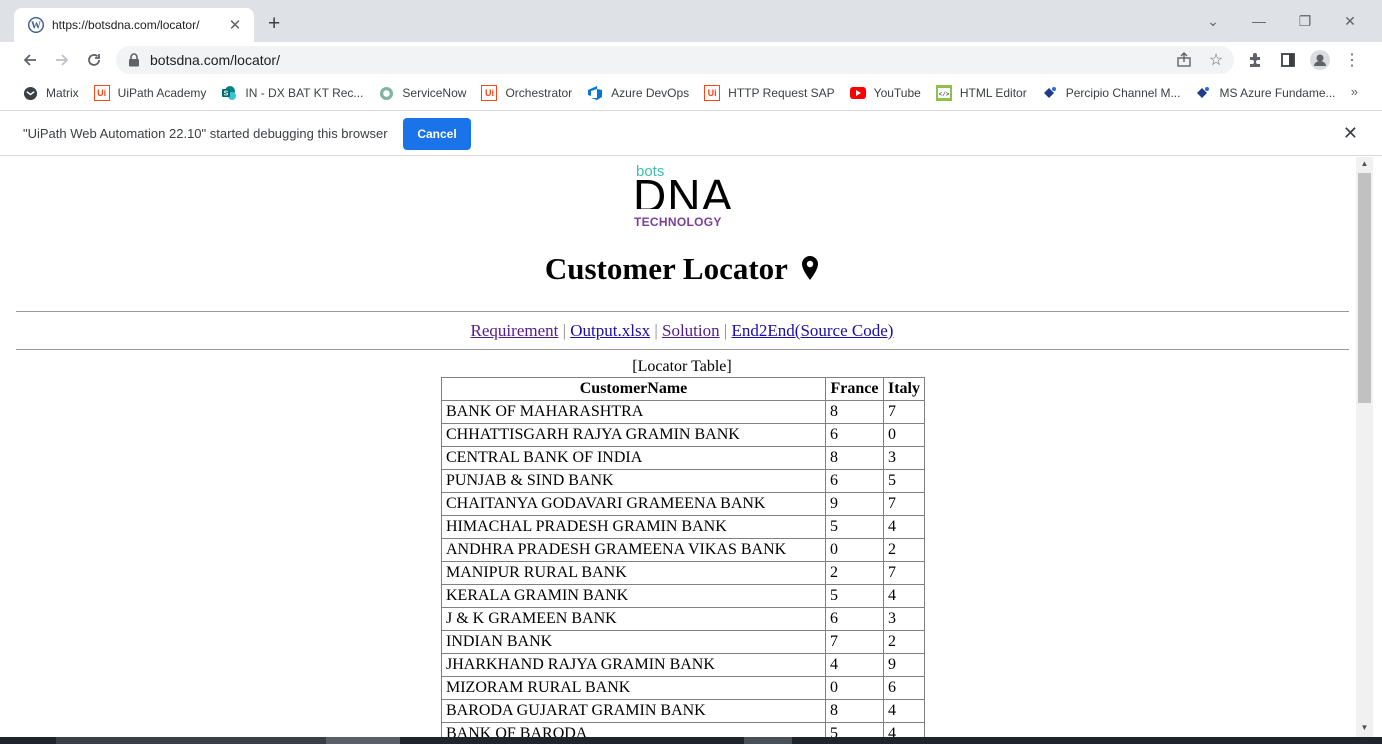 This screenshot has width=1382, height=744. I want to click on tab-search-icon: ⌄, so click(1213, 21).